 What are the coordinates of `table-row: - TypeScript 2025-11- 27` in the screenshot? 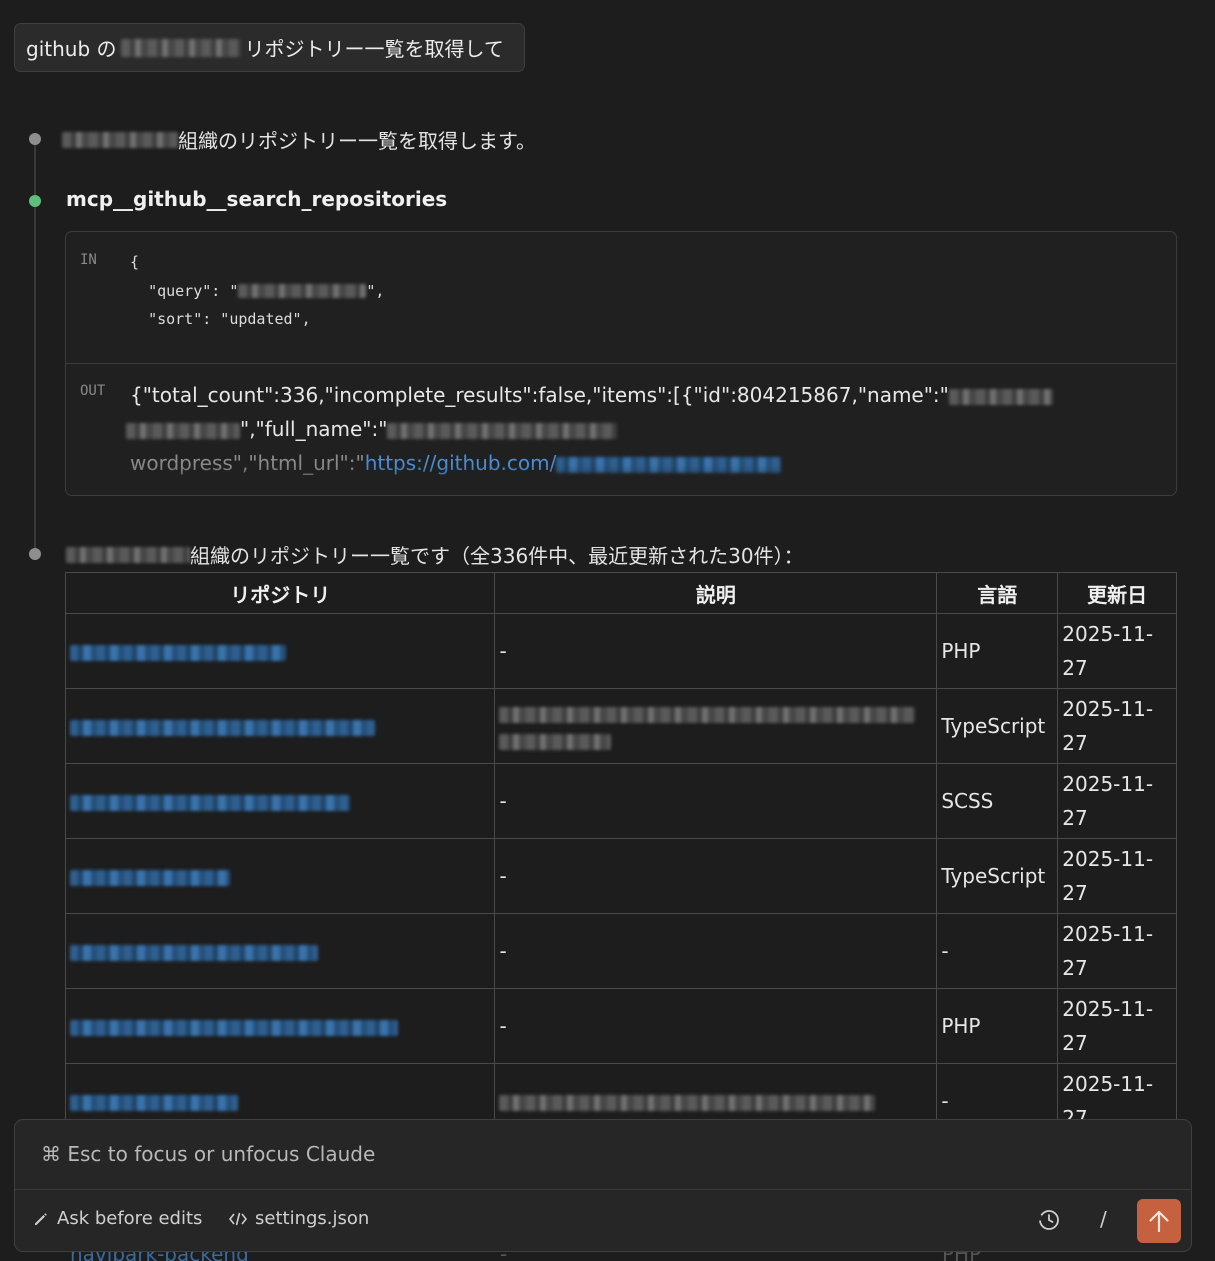 It's located at (620, 876).